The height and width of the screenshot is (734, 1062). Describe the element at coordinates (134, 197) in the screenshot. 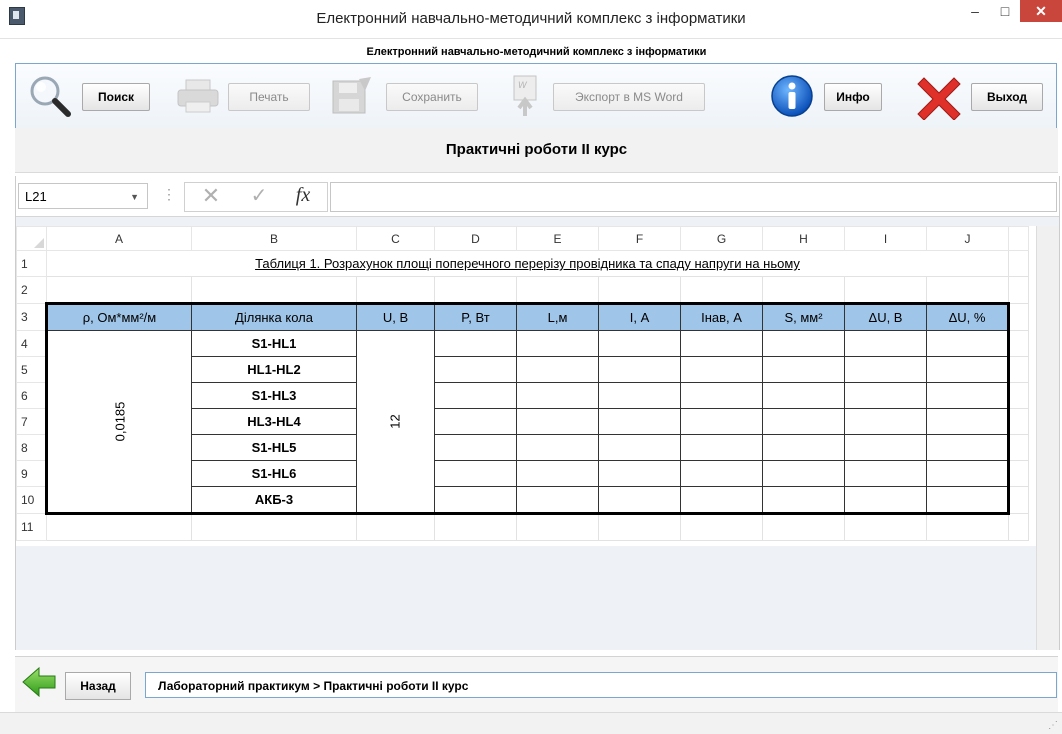

I see `chevron-down-icon: ▼` at that location.